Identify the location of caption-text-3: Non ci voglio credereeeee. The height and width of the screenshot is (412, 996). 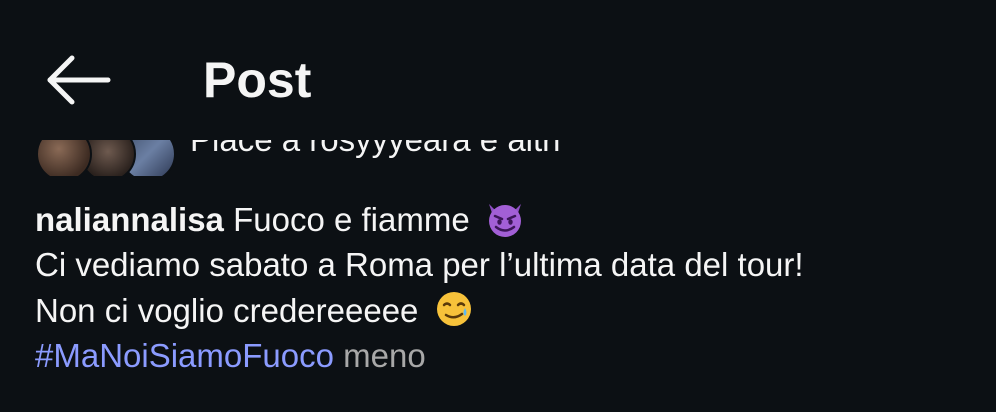
(227, 310).